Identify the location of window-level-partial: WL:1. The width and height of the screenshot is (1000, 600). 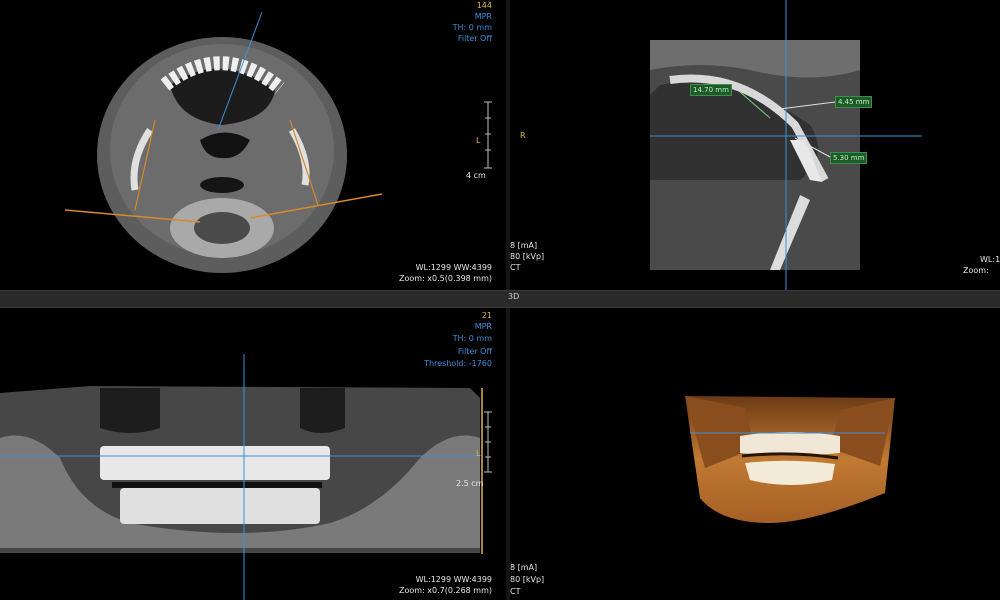
(990, 259).